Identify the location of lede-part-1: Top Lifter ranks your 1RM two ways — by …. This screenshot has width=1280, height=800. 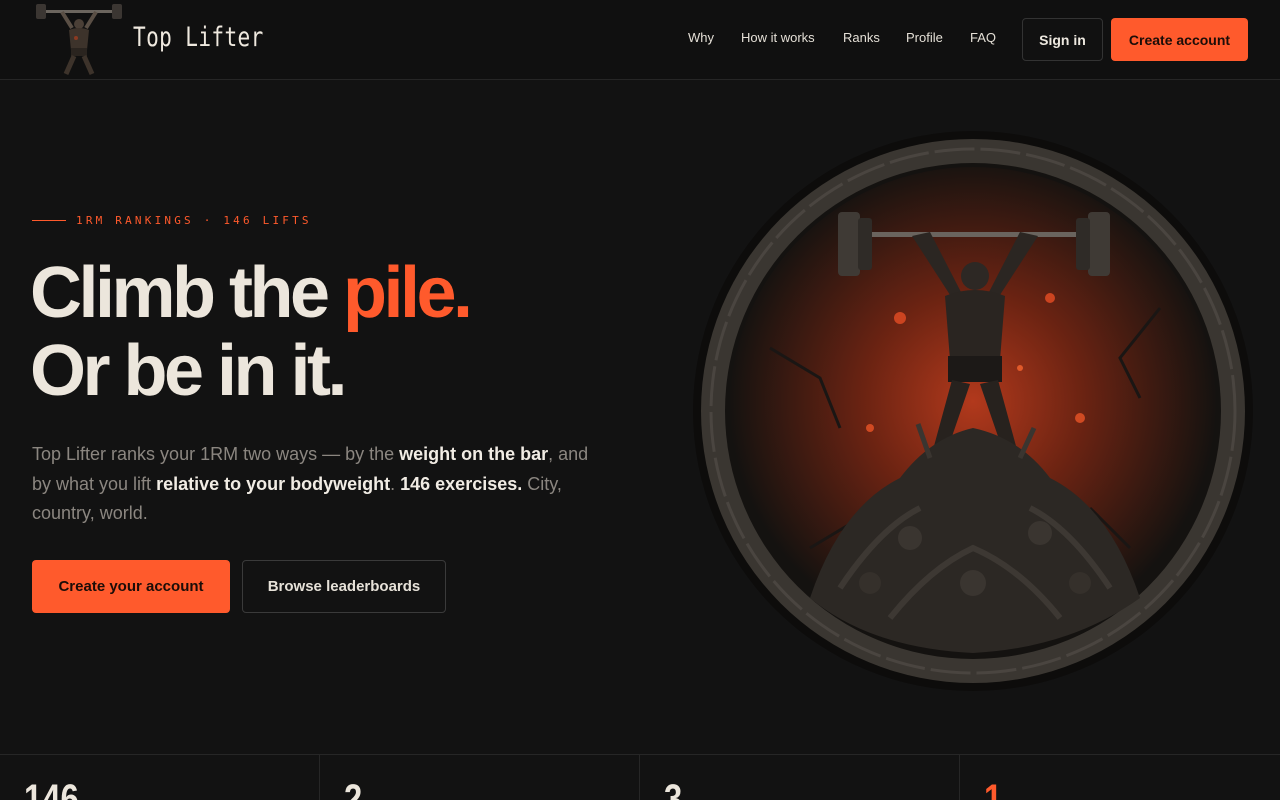
(216, 454).